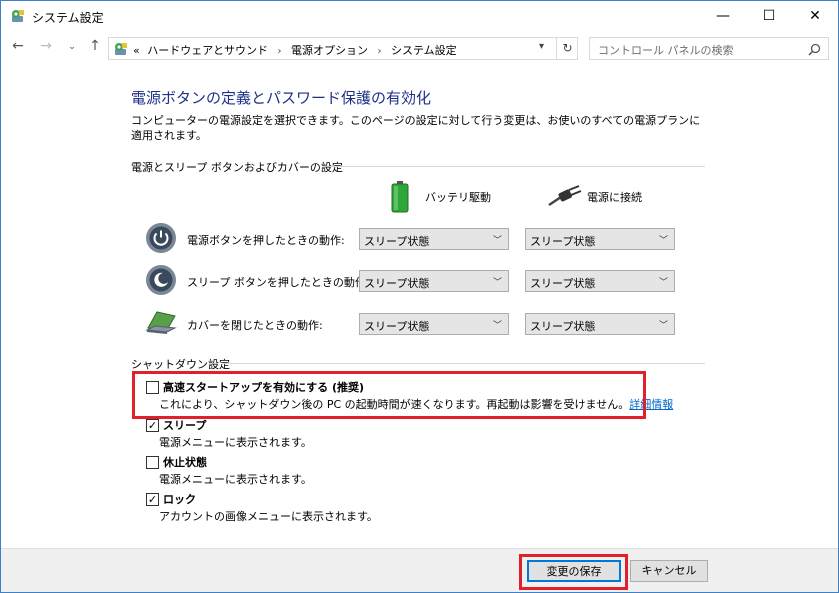 The height and width of the screenshot is (593, 839). Describe the element at coordinates (68, 18) in the screenshot. I see `window-title: システム設定` at that location.